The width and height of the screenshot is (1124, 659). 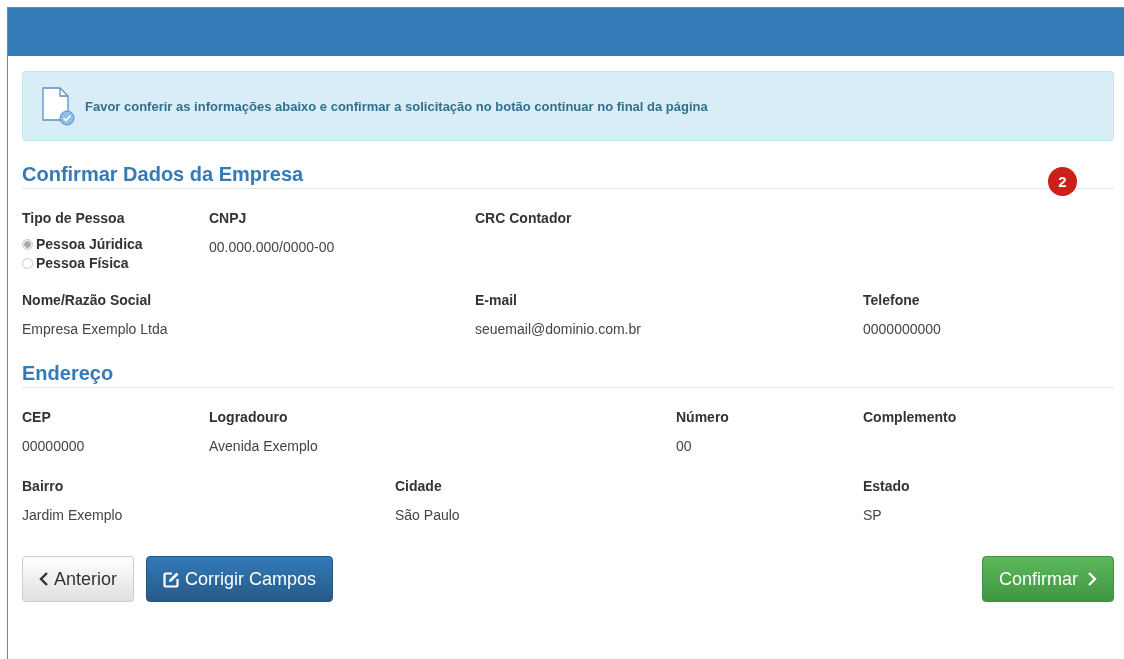 I want to click on field-value: 00, so click(x=684, y=446).